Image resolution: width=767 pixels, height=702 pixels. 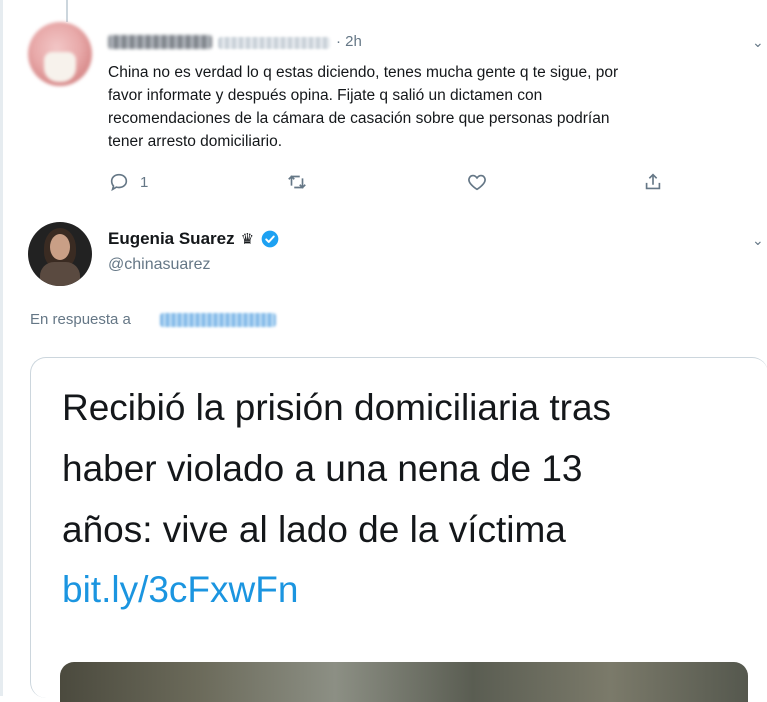 I want to click on heart-icon, so click(x=477, y=182).